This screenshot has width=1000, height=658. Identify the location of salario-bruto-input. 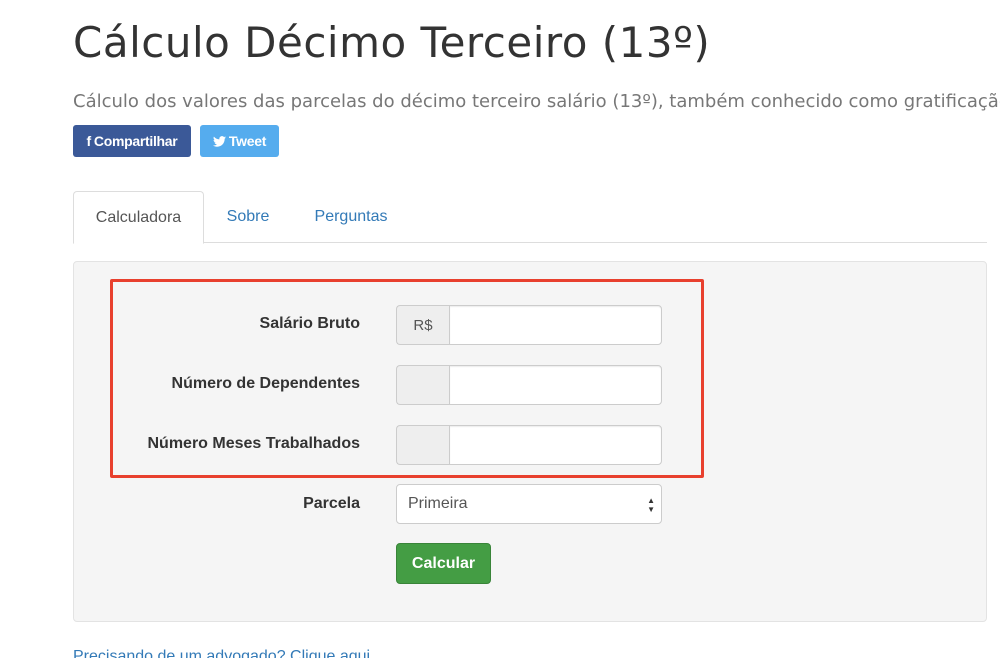
(555, 325).